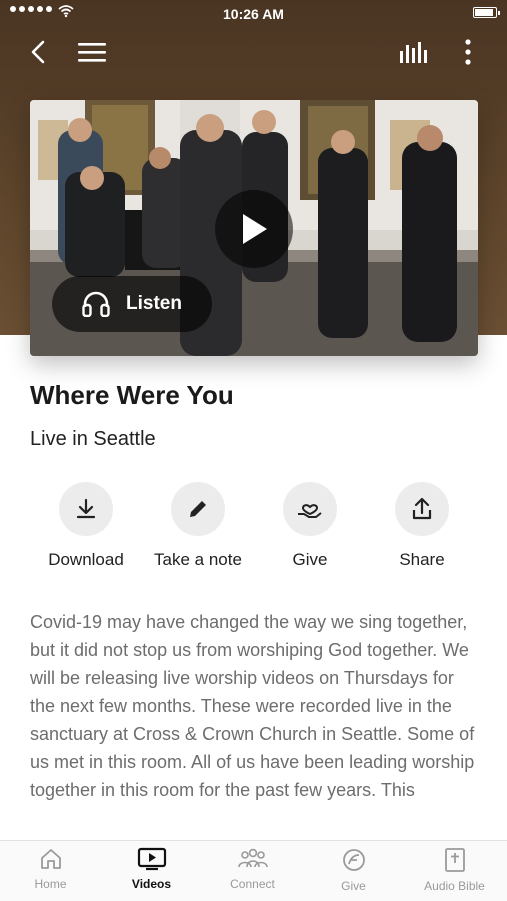 The width and height of the screenshot is (507, 901). What do you see at coordinates (198, 559) in the screenshot?
I see `take-note-label: Take a note` at bounding box center [198, 559].